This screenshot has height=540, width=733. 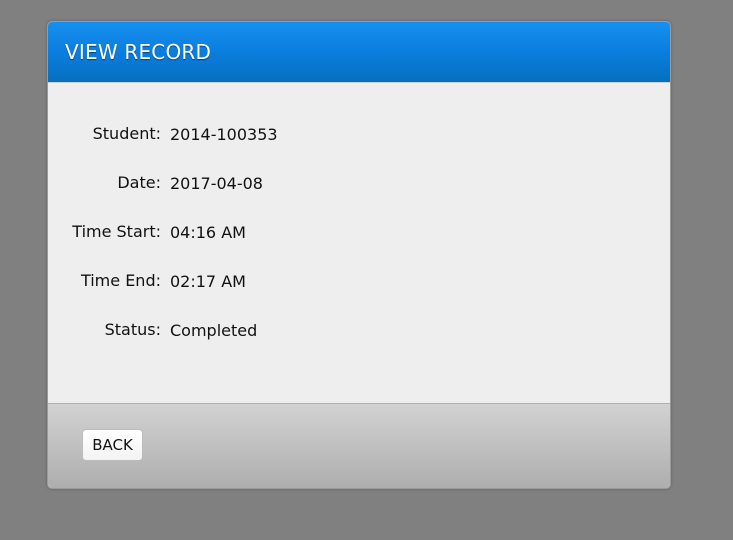 What do you see at coordinates (216, 183) in the screenshot?
I see `date-value: 2017-04-08` at bounding box center [216, 183].